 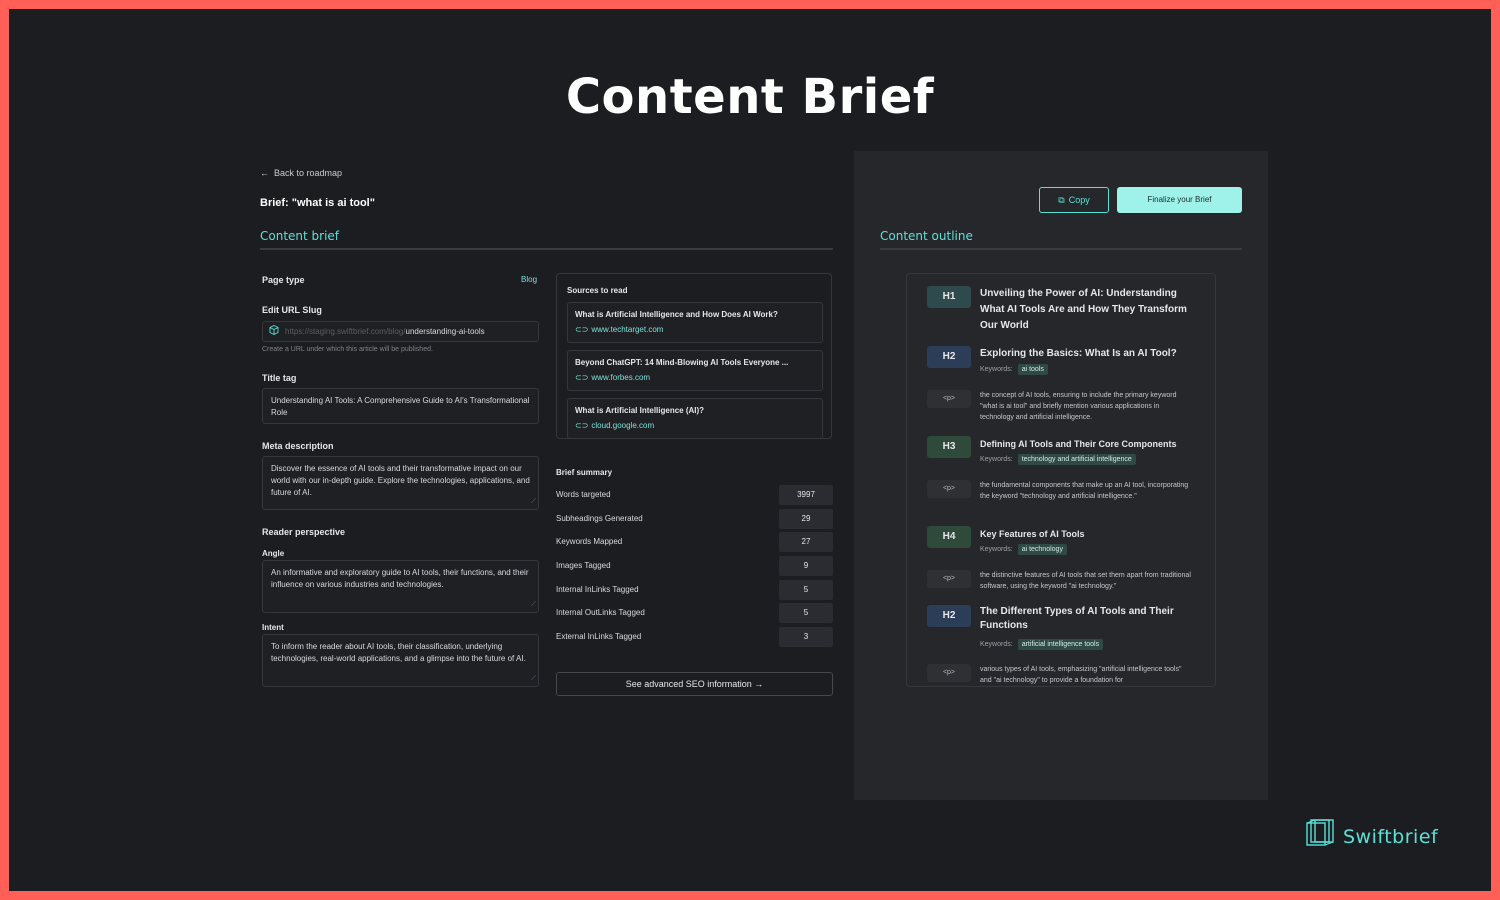 I want to click on summary-value: 3997, so click(x=806, y=495).